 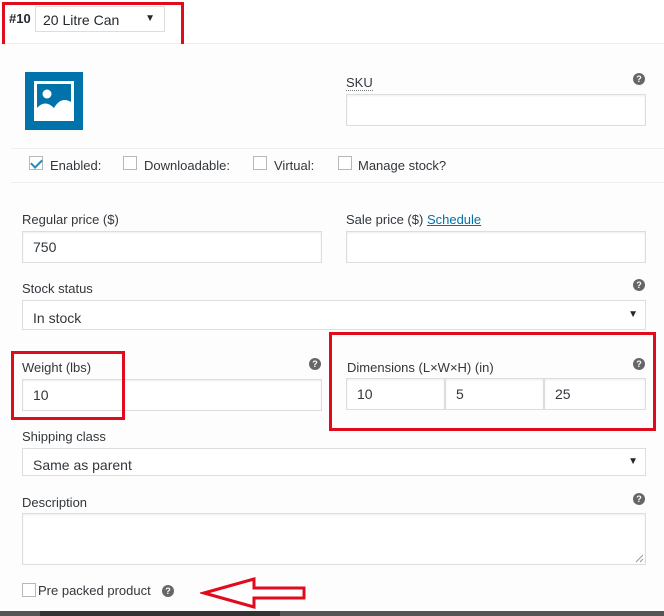 I want to click on annotation-arrow-icon, so click(x=253, y=593).